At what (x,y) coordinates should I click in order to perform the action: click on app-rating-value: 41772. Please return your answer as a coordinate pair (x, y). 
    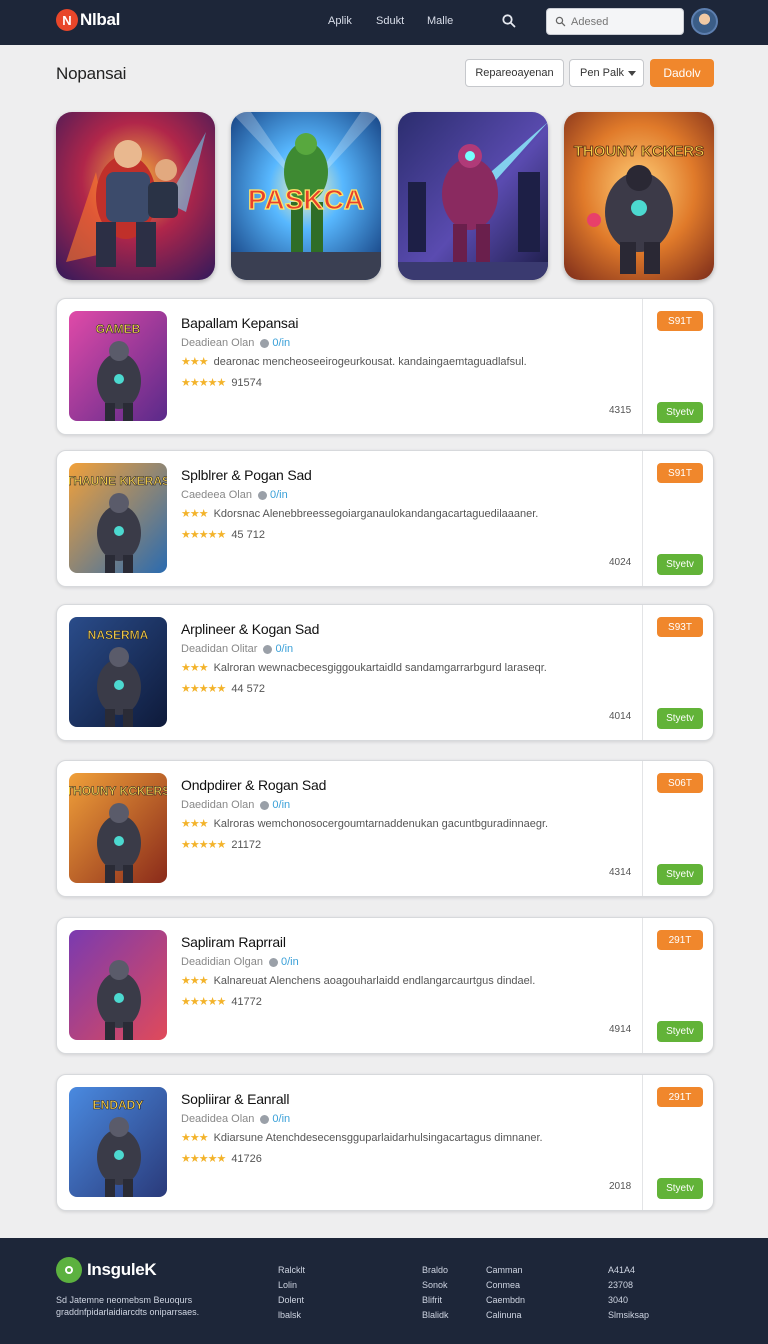
    Looking at the image, I should click on (246, 1002).